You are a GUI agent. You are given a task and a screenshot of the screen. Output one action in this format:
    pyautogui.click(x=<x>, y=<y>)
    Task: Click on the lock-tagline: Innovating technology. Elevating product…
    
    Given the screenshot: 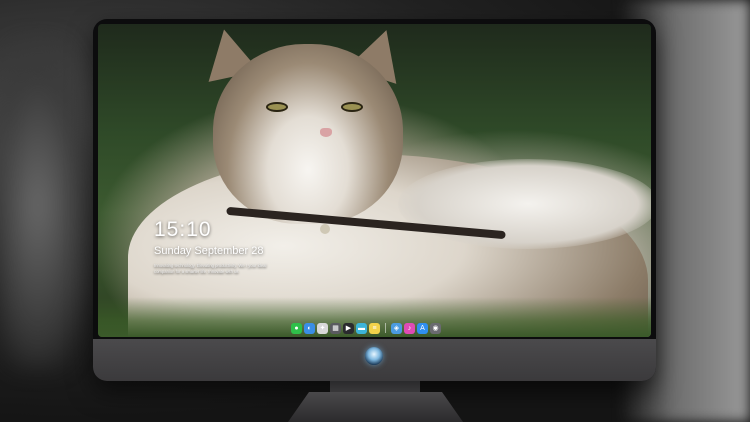 What is the action you would take?
    pyautogui.click(x=210, y=268)
    